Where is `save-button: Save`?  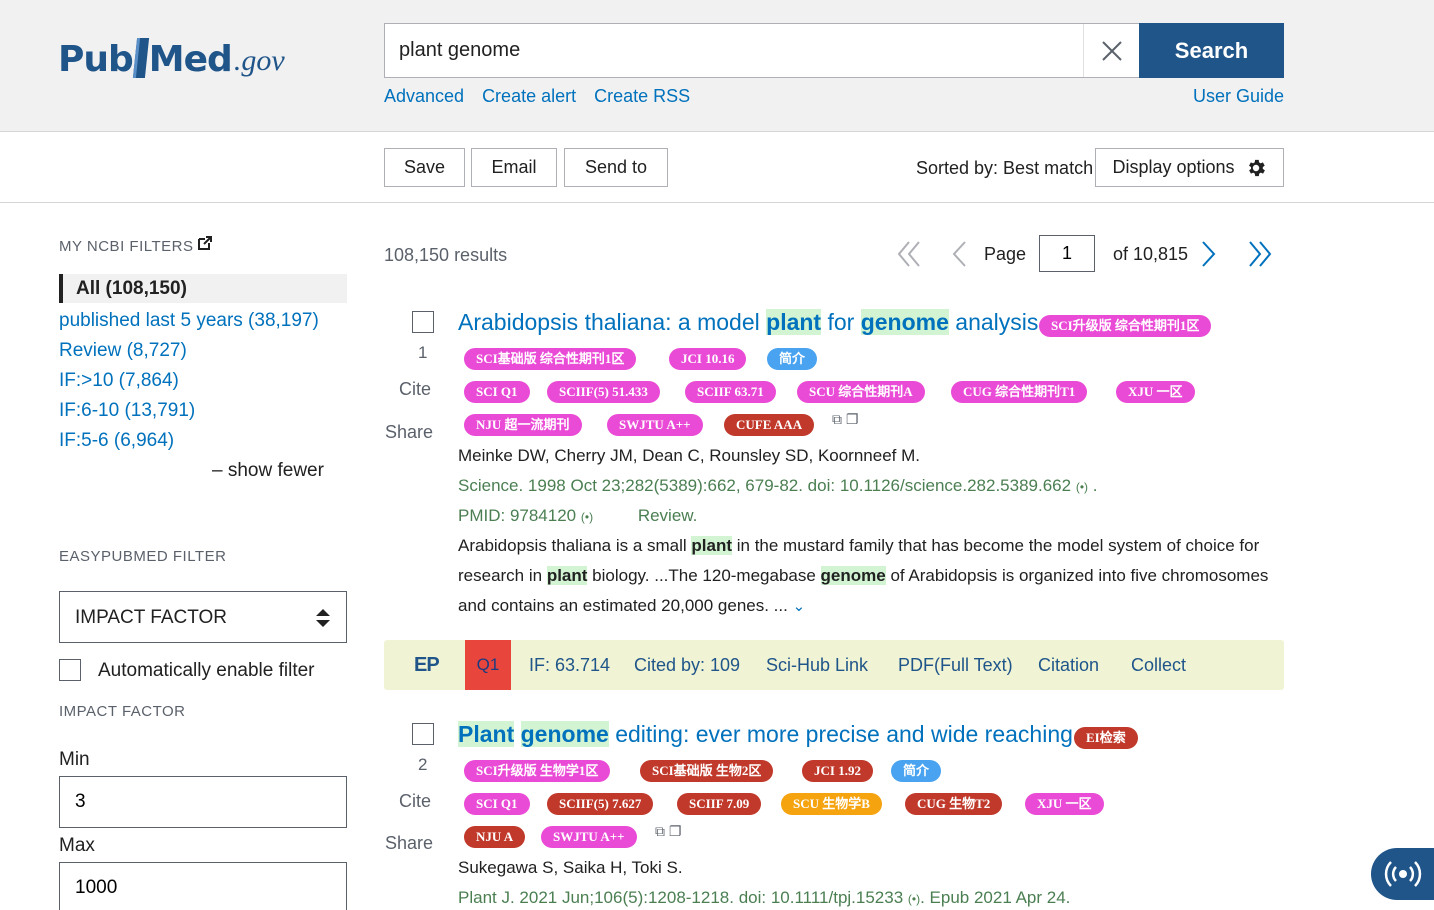
save-button: Save is located at coordinates (424, 167).